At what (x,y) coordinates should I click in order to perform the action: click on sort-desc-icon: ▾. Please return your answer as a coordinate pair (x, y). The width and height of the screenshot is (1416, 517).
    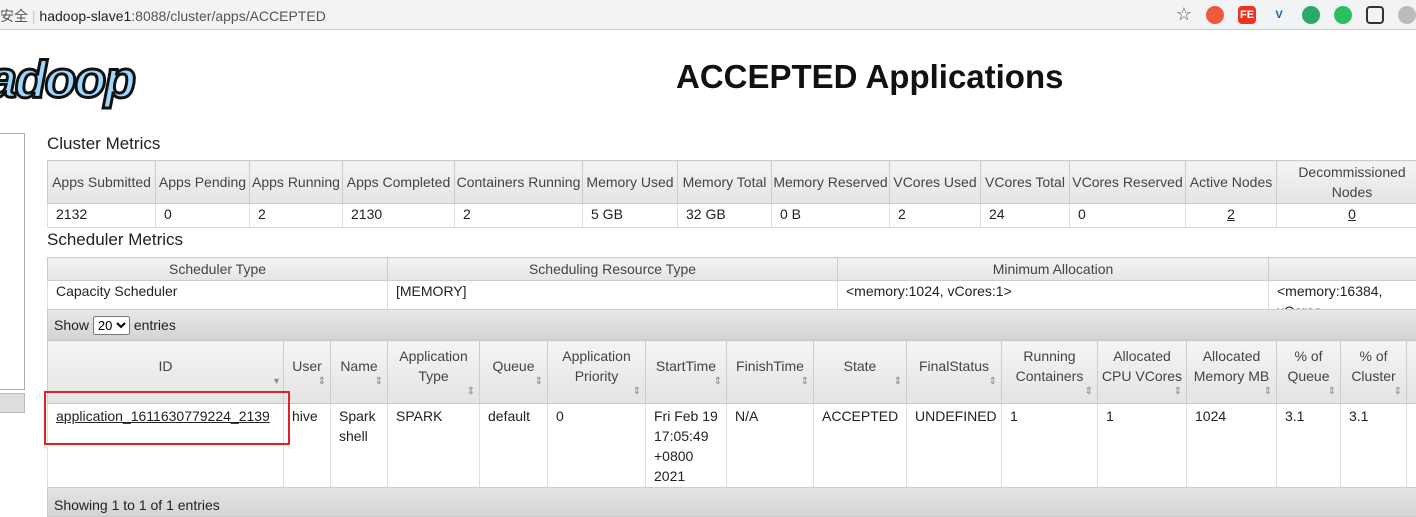
    Looking at the image, I should click on (165, 382).